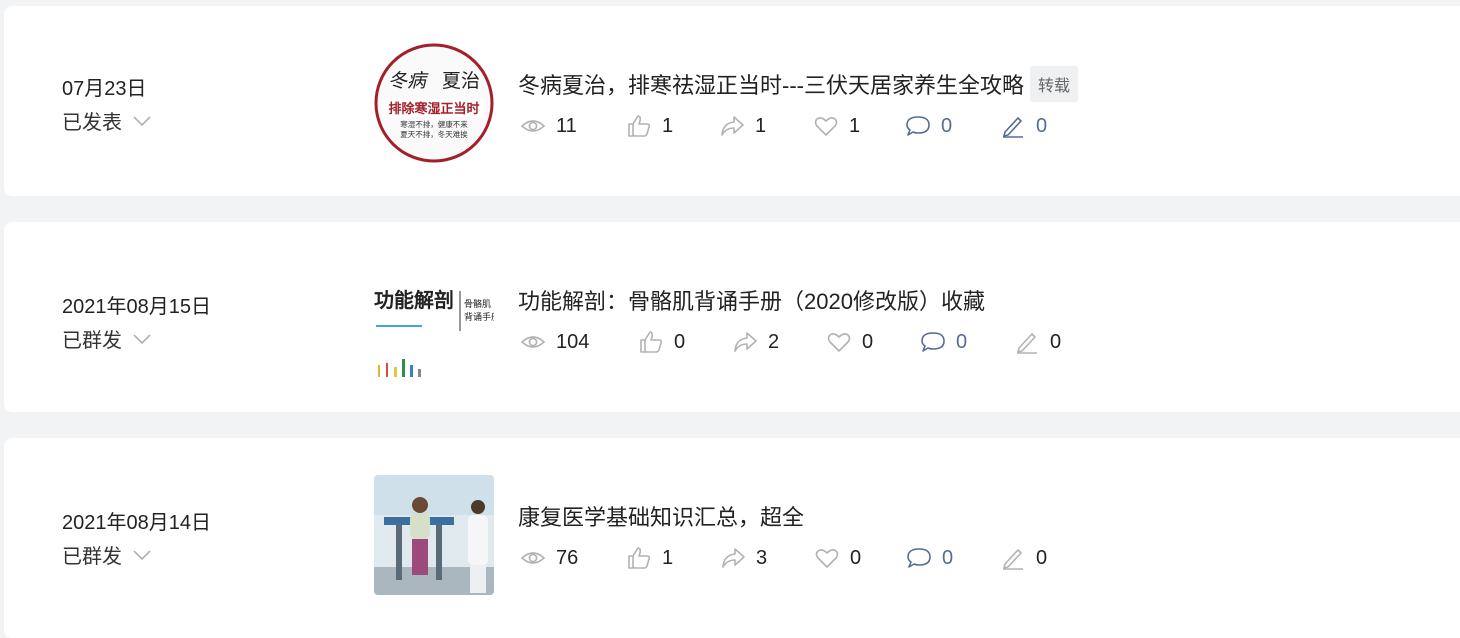 The image size is (1460, 638). What do you see at coordinates (855, 125) in the screenshot?
I see `favorites-count: 1` at bounding box center [855, 125].